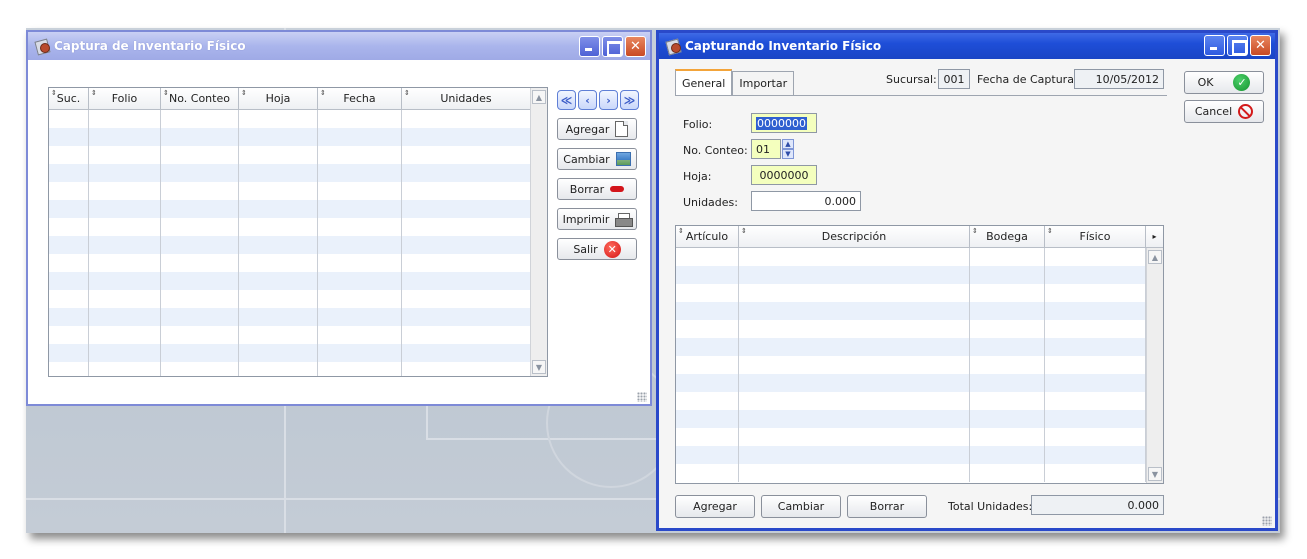 Image resolution: width=1307 pixels, height=559 pixels. Describe the element at coordinates (597, 159) in the screenshot. I see `cambiar-button: Cambiar` at that location.